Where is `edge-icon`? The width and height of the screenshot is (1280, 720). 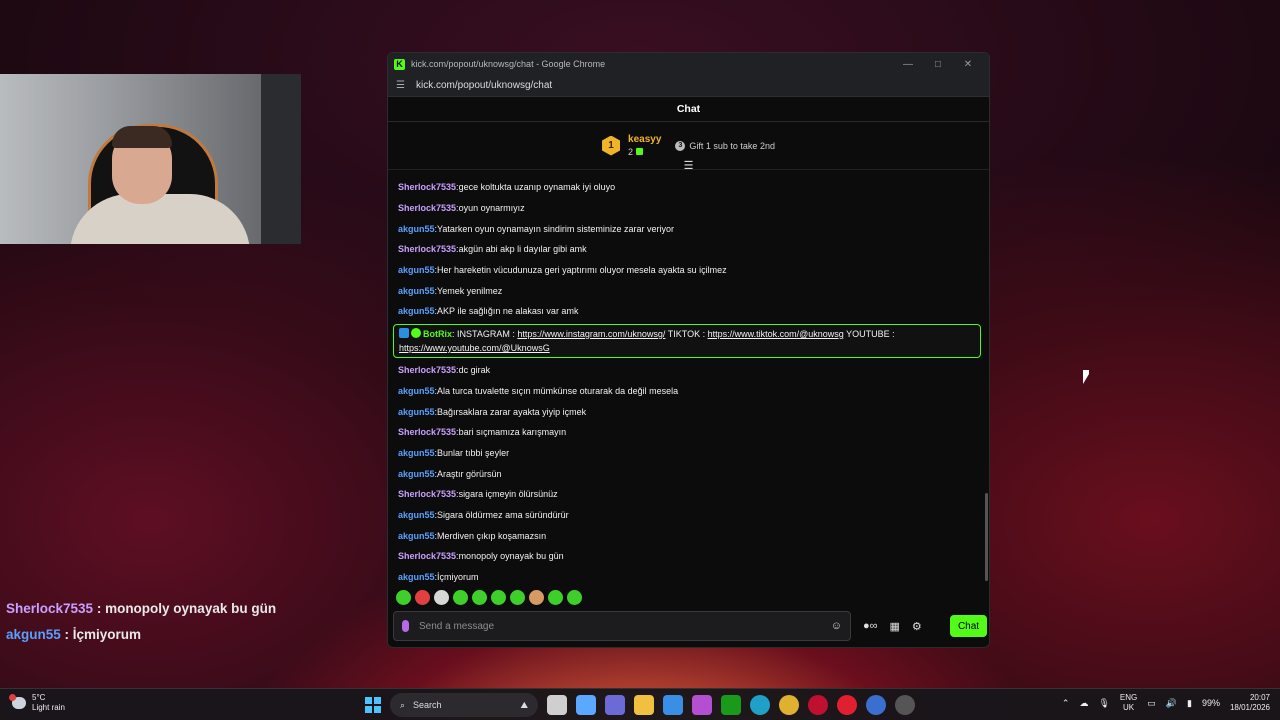 edge-icon is located at coordinates (760, 705).